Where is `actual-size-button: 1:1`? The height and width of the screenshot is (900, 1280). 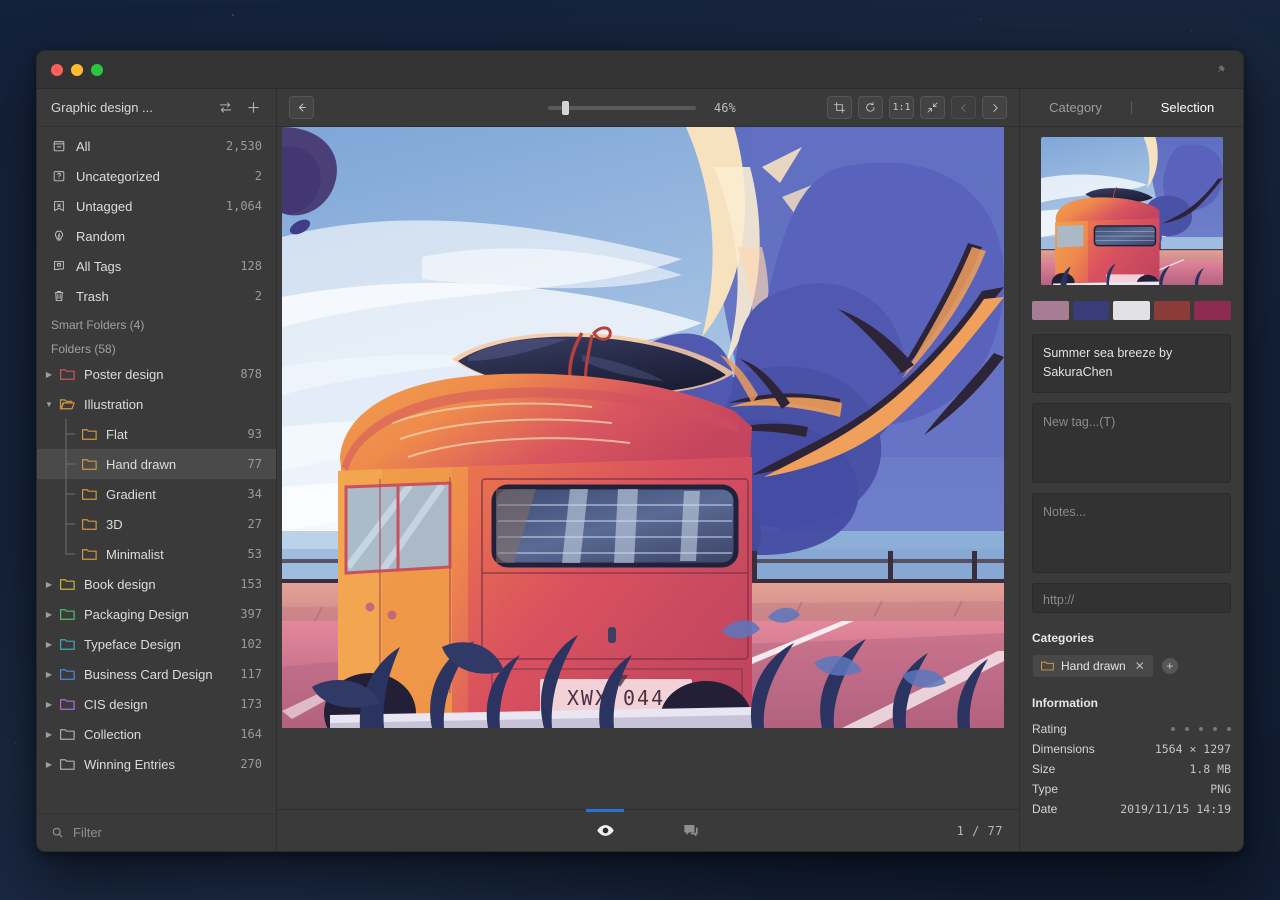
actual-size-button: 1:1 is located at coordinates (901, 107).